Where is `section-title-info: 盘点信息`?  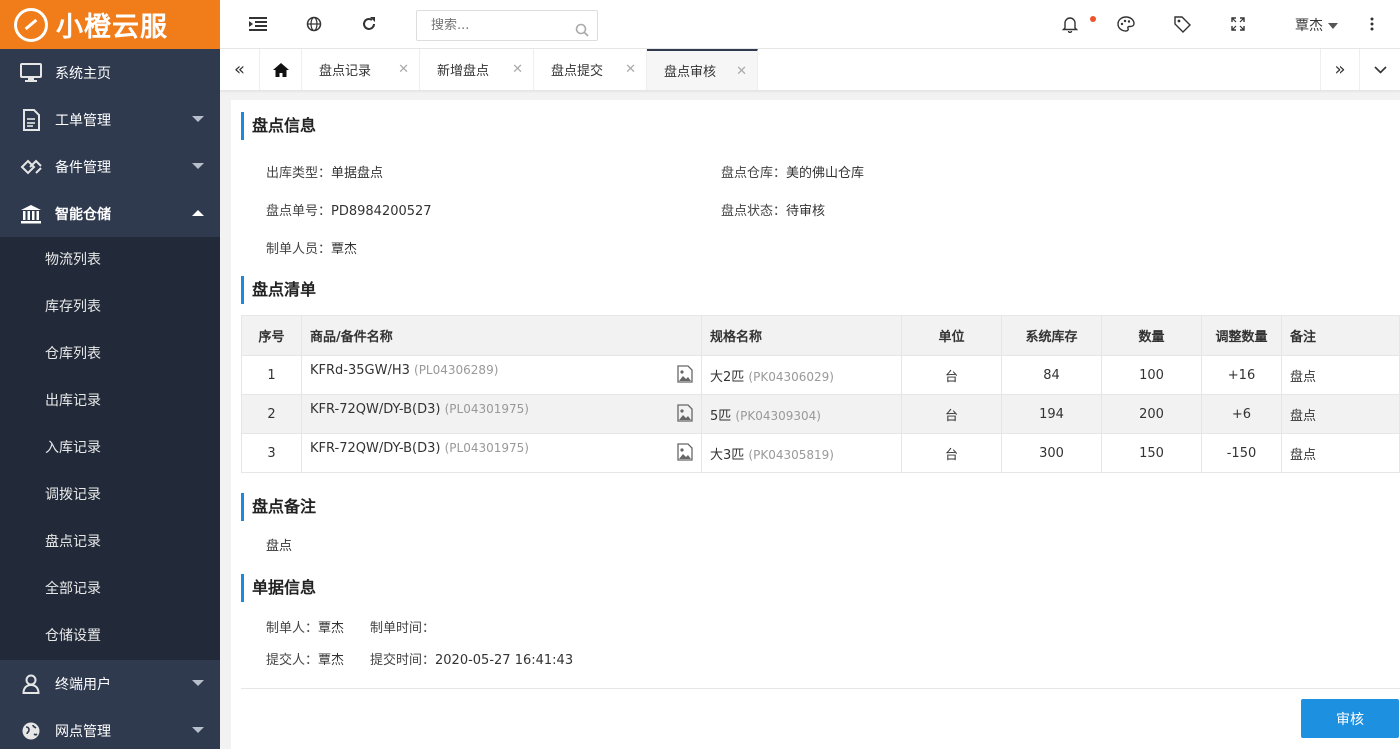 section-title-info: 盘点信息 is located at coordinates (278, 126).